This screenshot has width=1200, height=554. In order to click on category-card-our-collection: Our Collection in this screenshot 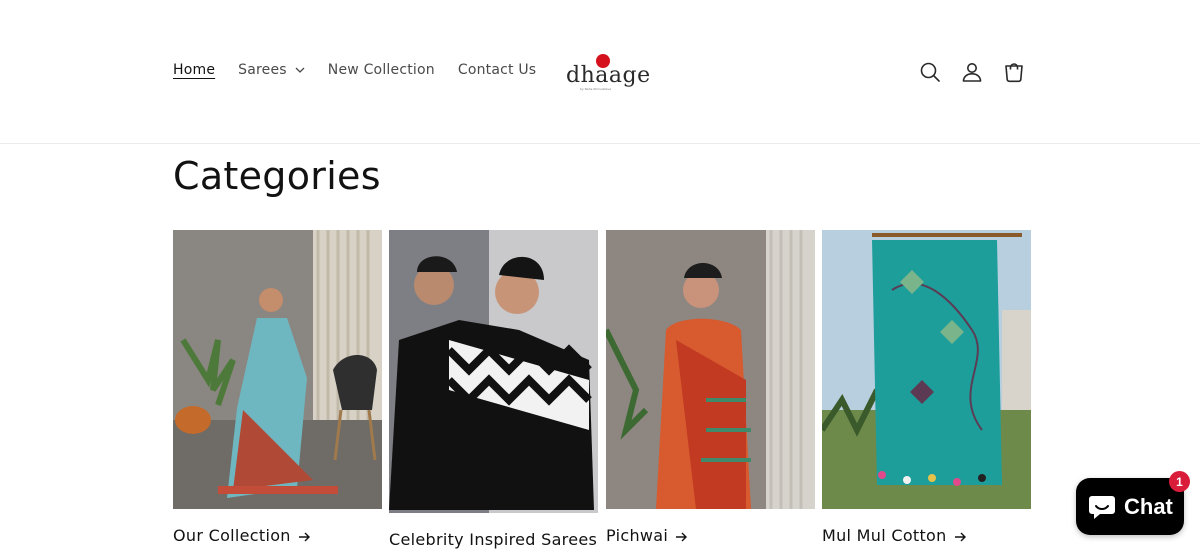, I will do `click(277, 387)`.